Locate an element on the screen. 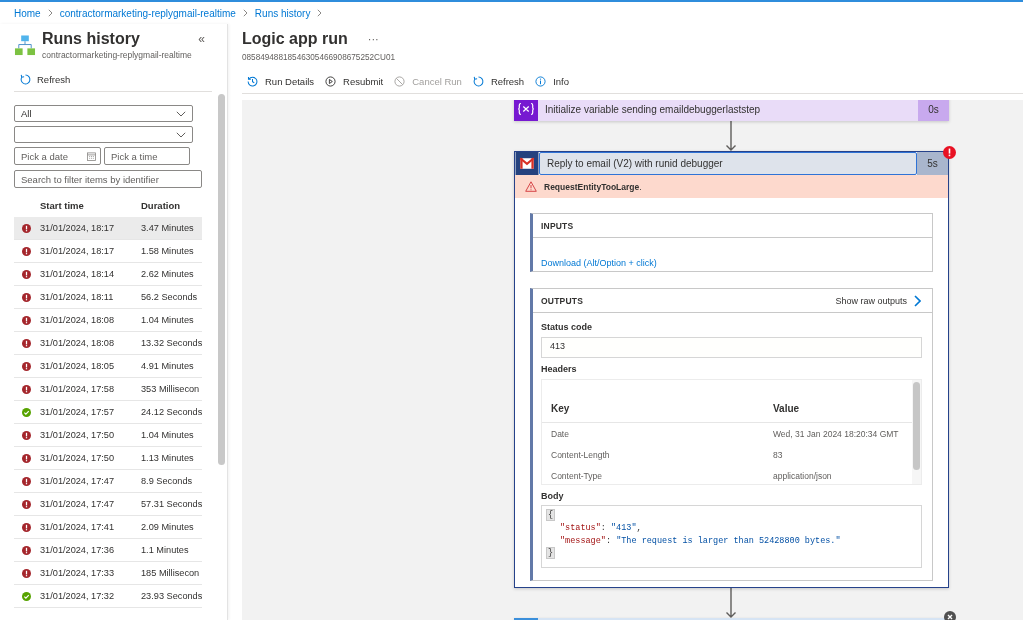  column-header: Start time is located at coordinates (62, 205).